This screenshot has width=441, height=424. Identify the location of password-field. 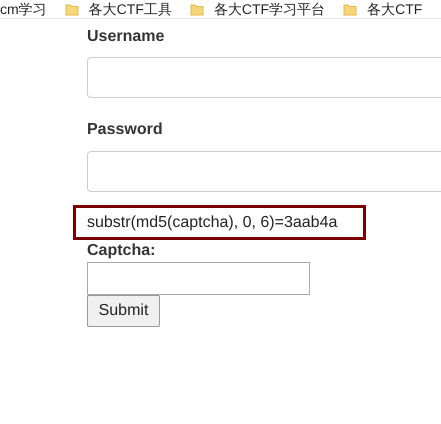
(264, 171).